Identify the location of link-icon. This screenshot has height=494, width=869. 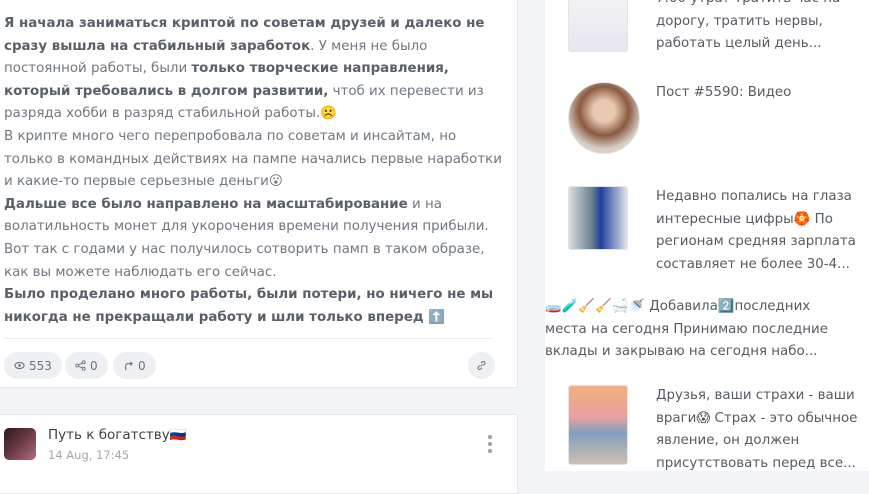
(481, 365).